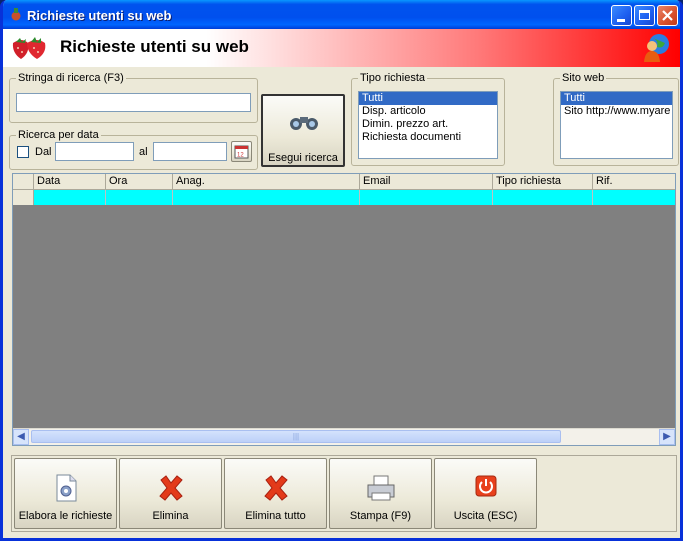 The width and height of the screenshot is (683, 541). I want to click on header-title: Richieste utenti su web, so click(154, 46).